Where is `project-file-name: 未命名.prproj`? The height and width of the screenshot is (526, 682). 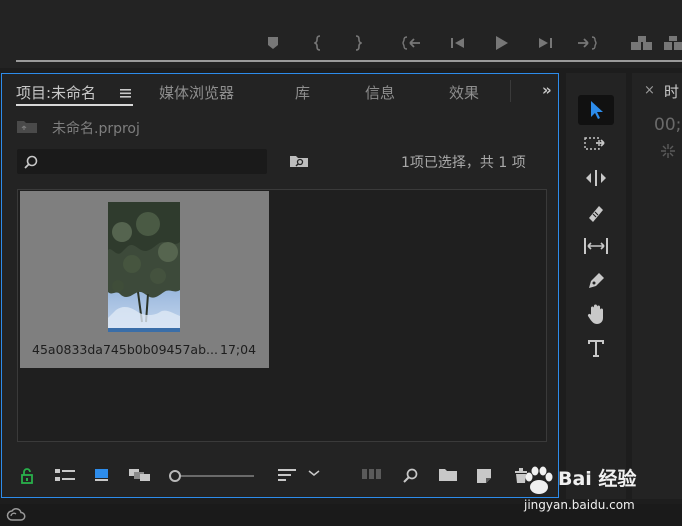 project-file-name: 未命名.prproj is located at coordinates (96, 129).